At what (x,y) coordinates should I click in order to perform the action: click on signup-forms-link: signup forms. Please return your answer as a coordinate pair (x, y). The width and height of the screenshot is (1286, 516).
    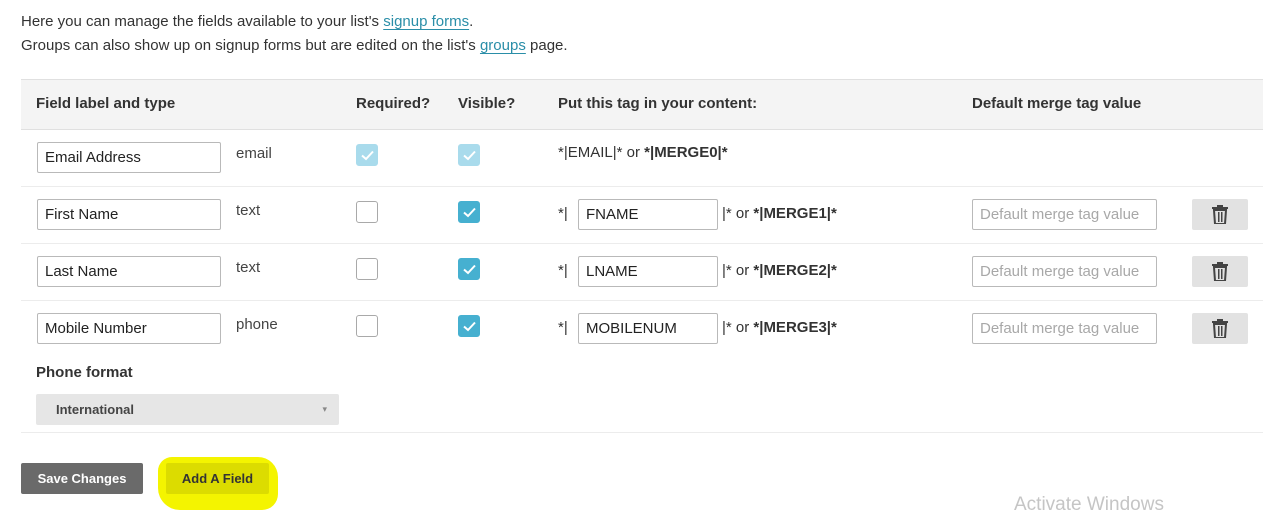
    Looking at the image, I should click on (426, 21).